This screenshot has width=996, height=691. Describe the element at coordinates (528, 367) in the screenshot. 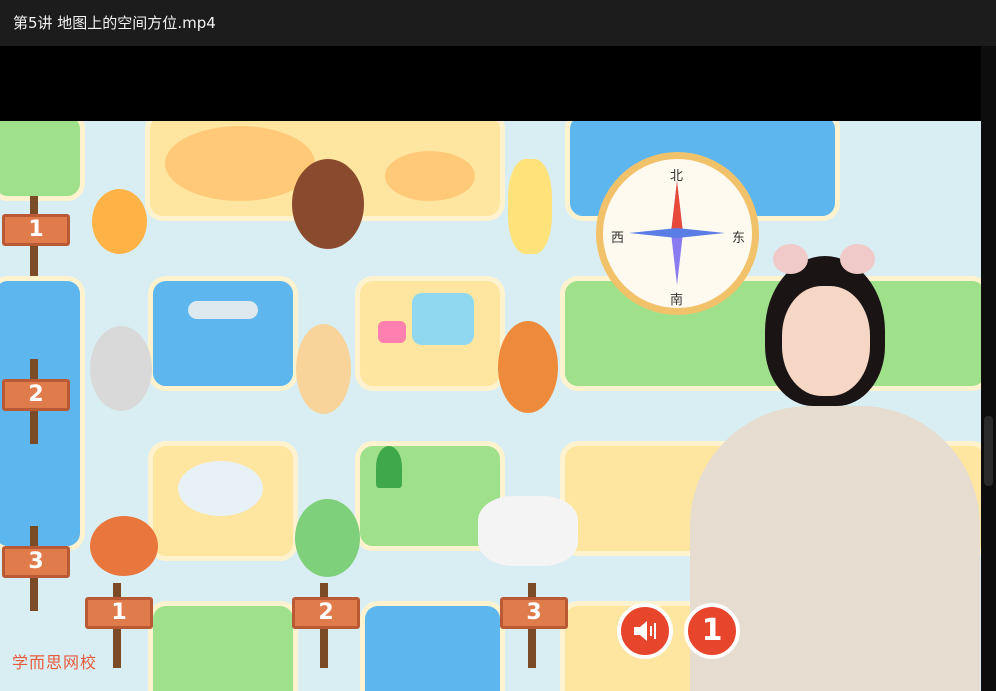

I see `squirrel-character` at that location.